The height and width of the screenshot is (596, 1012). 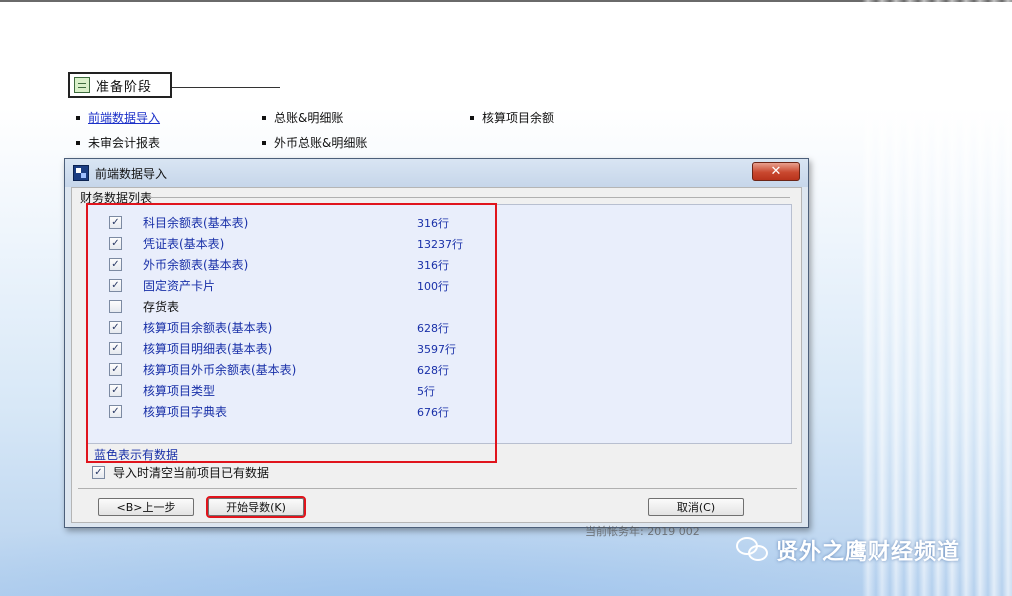 I want to click on task-label: 核算项目余额, so click(x=518, y=118).